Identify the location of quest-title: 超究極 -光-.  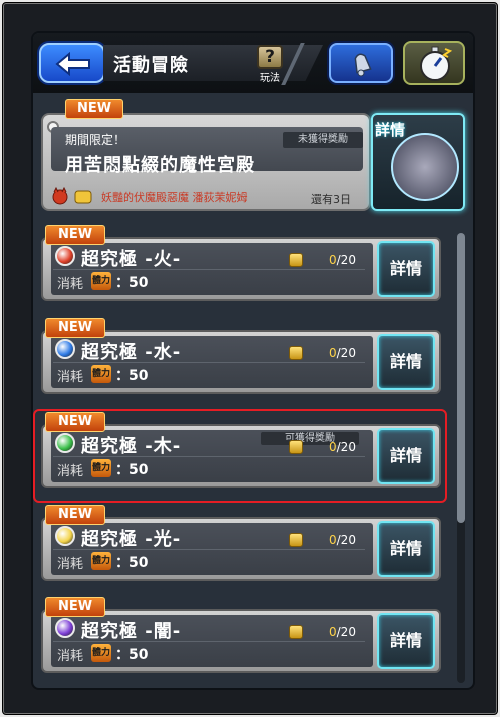
(131, 539).